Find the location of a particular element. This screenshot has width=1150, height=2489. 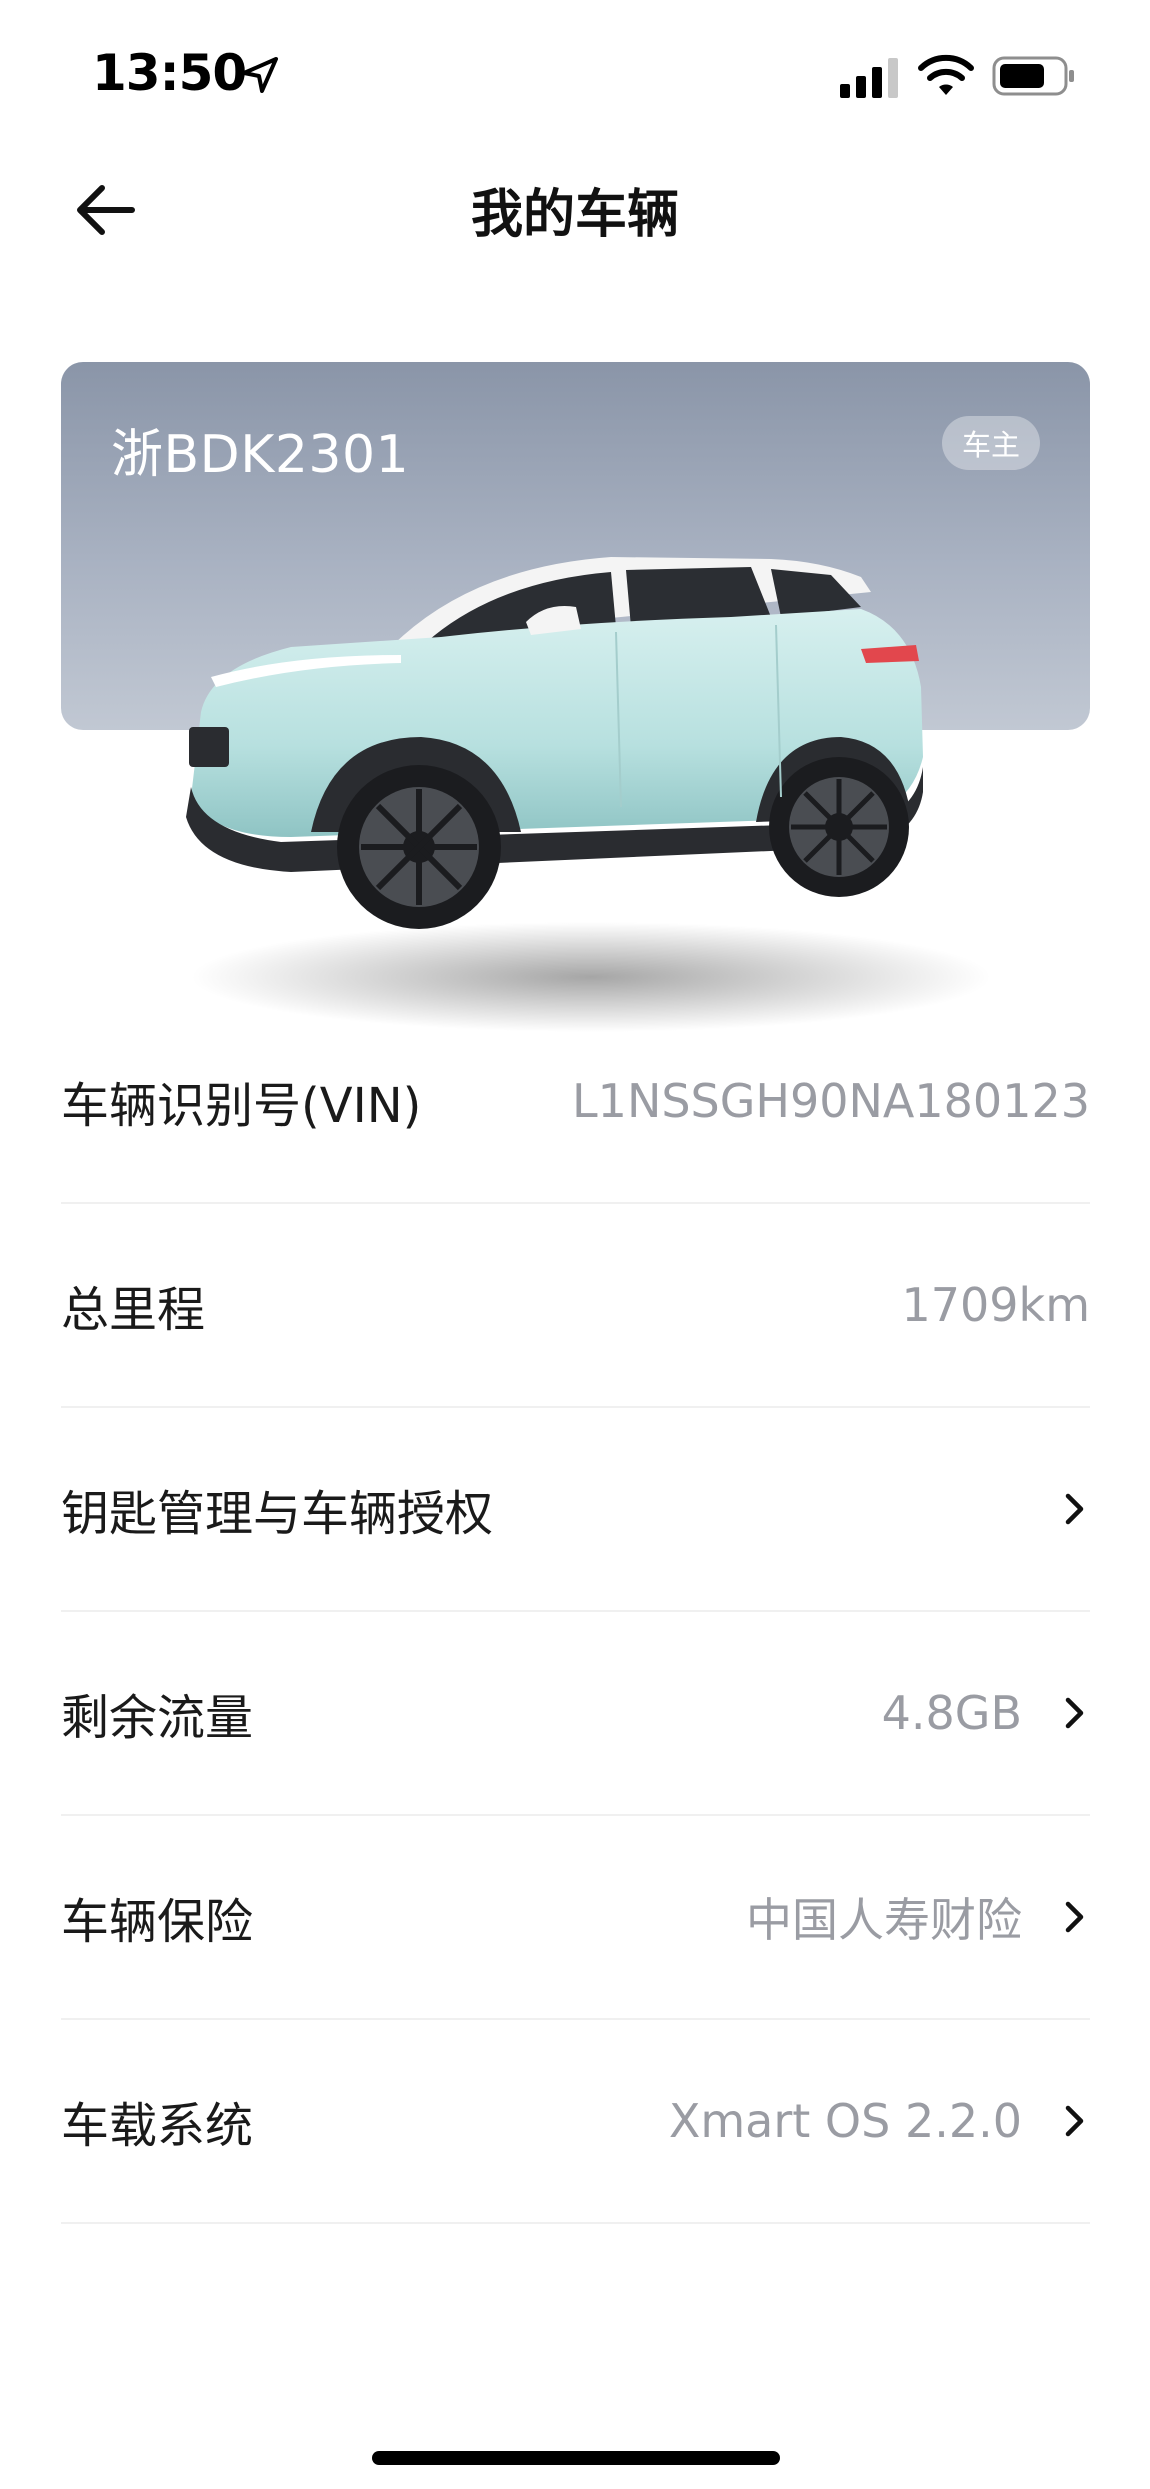

insurance-label: 车辆保险 is located at coordinates (157, 1922).